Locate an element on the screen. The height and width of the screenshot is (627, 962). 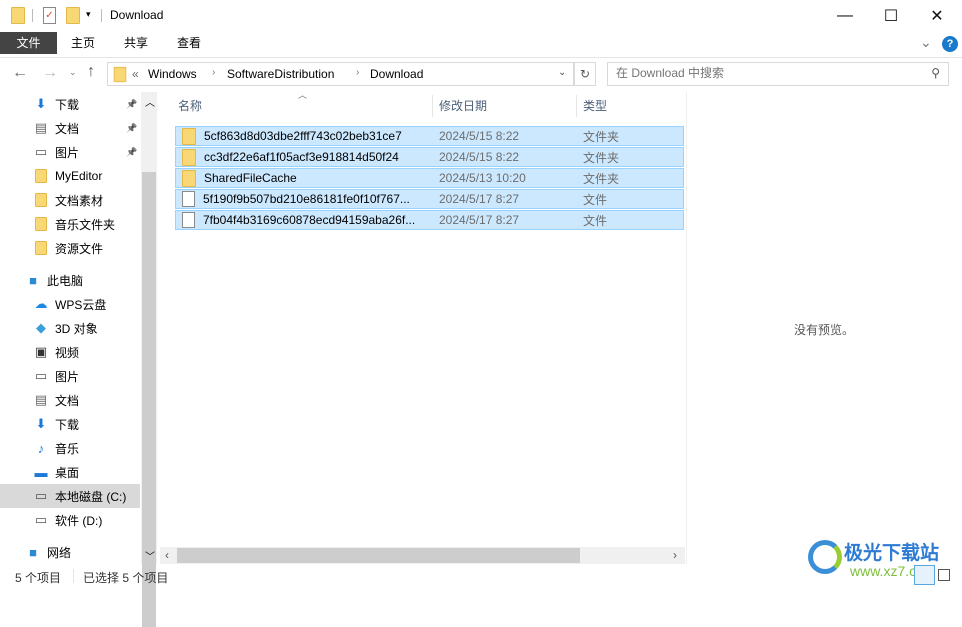
desktop-icon: ▬ is located at coordinates (41, 472).